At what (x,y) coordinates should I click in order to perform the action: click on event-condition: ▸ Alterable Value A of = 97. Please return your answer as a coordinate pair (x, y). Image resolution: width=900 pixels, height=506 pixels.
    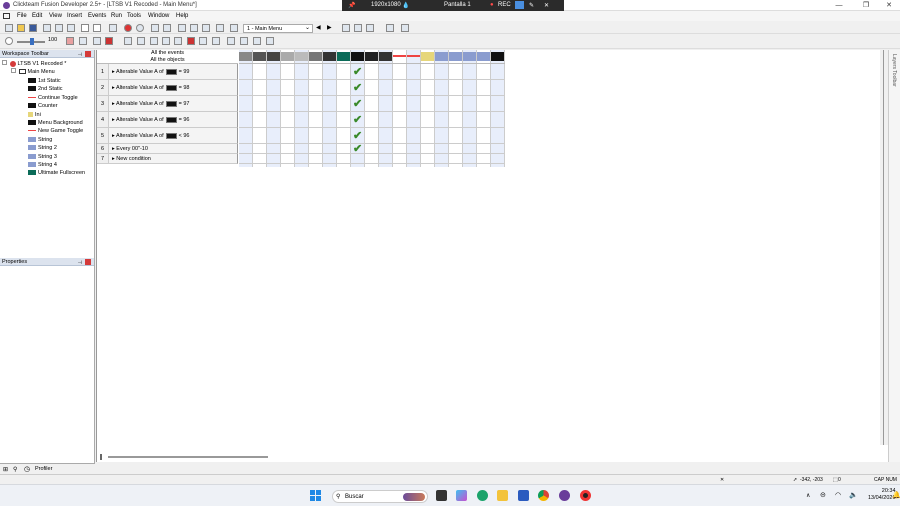
    Looking at the image, I should click on (150, 104).